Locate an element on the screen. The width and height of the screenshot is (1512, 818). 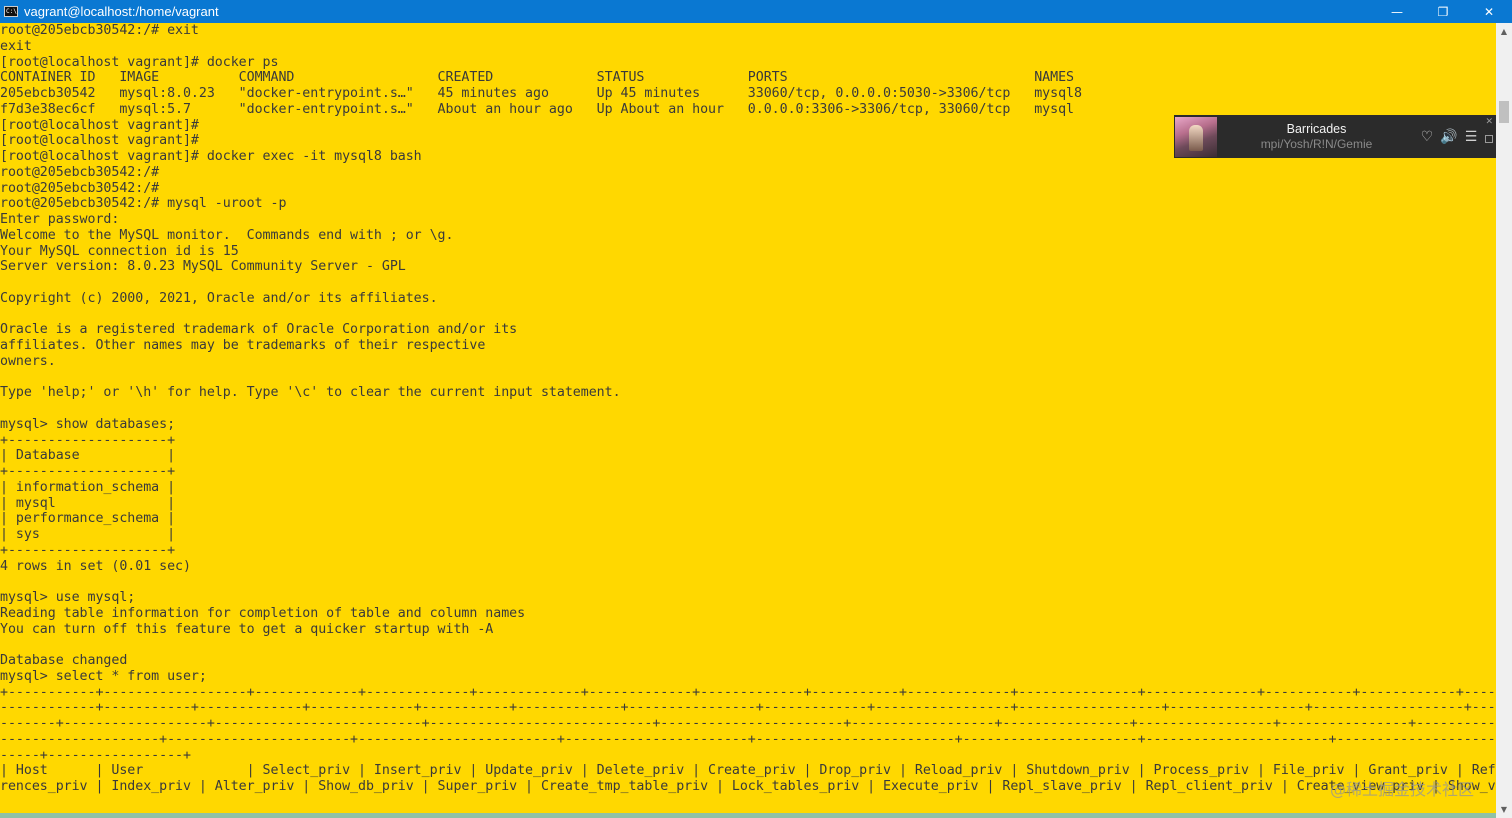
vertical-scrollbar: ▲ ▼ is located at coordinates (1504, 420).